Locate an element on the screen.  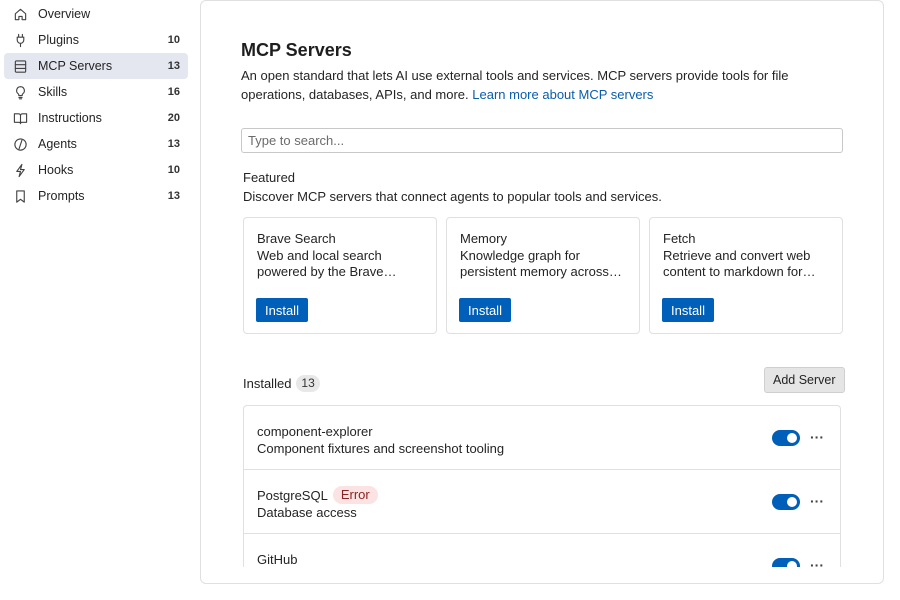
card-title: Fetch is located at coordinates (679, 238).